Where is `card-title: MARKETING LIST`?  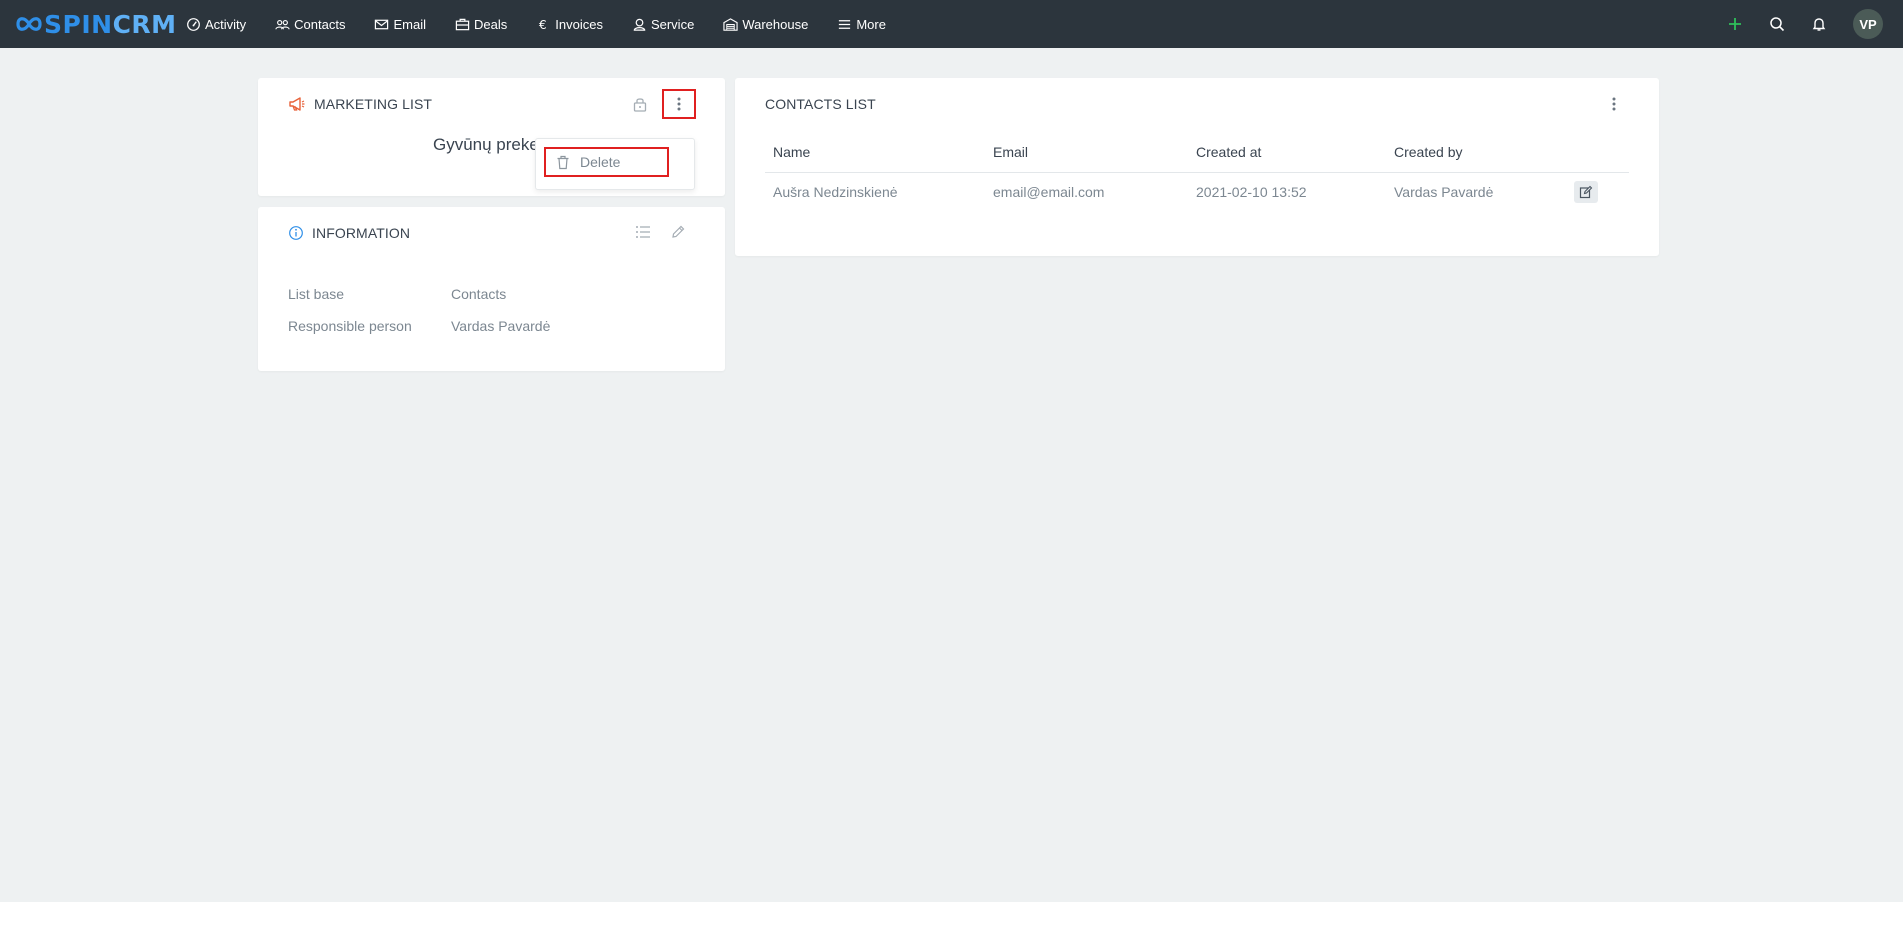
card-title: MARKETING LIST is located at coordinates (373, 104).